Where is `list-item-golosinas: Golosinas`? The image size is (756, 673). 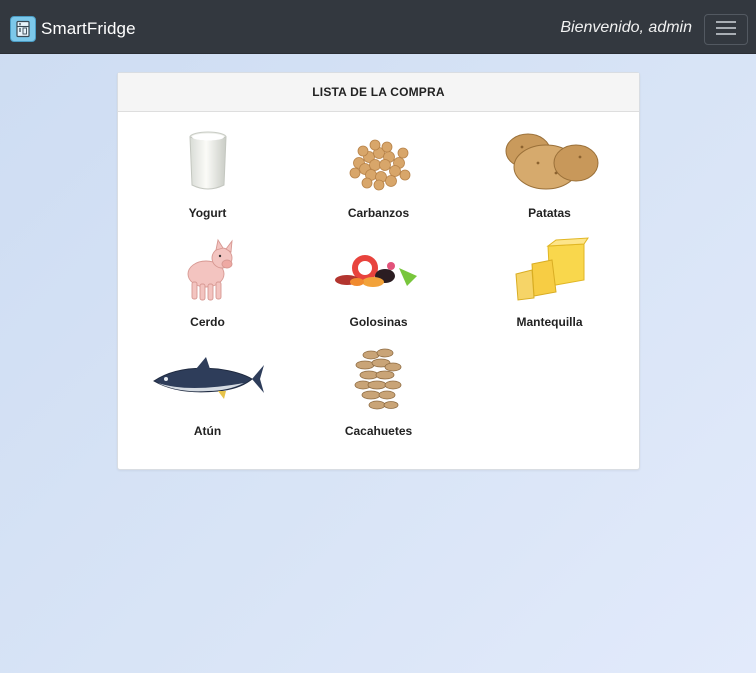
list-item-golosinas: Golosinas is located at coordinates (378, 286).